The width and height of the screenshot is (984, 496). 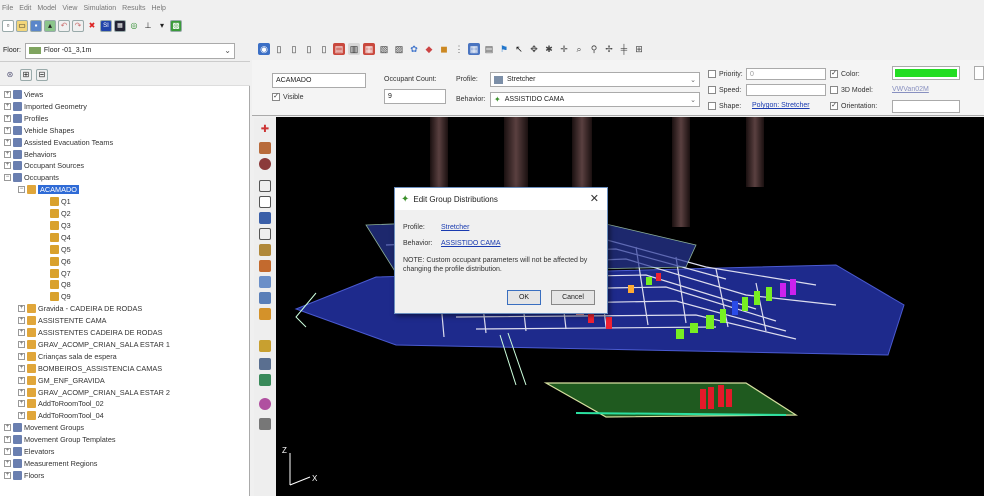 I want to click on menu-help: Help, so click(x=159, y=8).